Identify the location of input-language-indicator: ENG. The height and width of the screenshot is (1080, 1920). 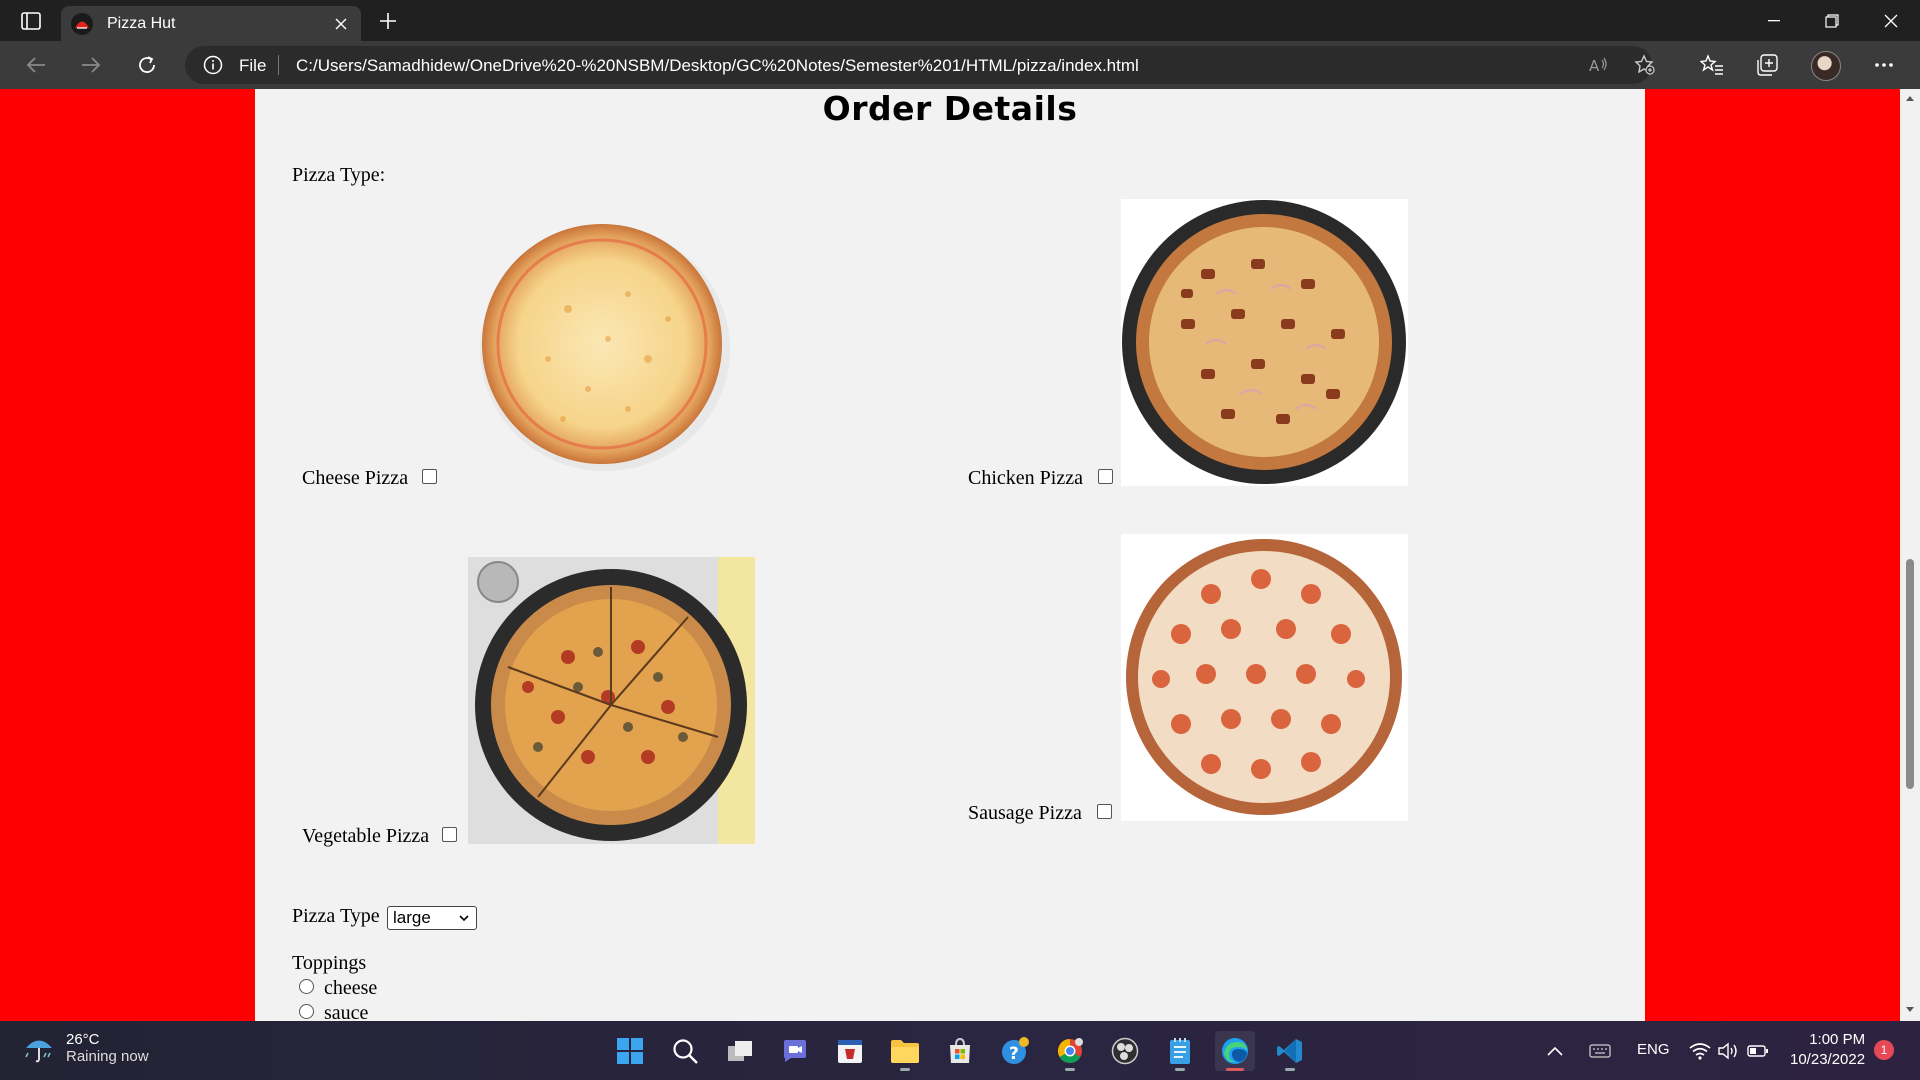
(1653, 1049).